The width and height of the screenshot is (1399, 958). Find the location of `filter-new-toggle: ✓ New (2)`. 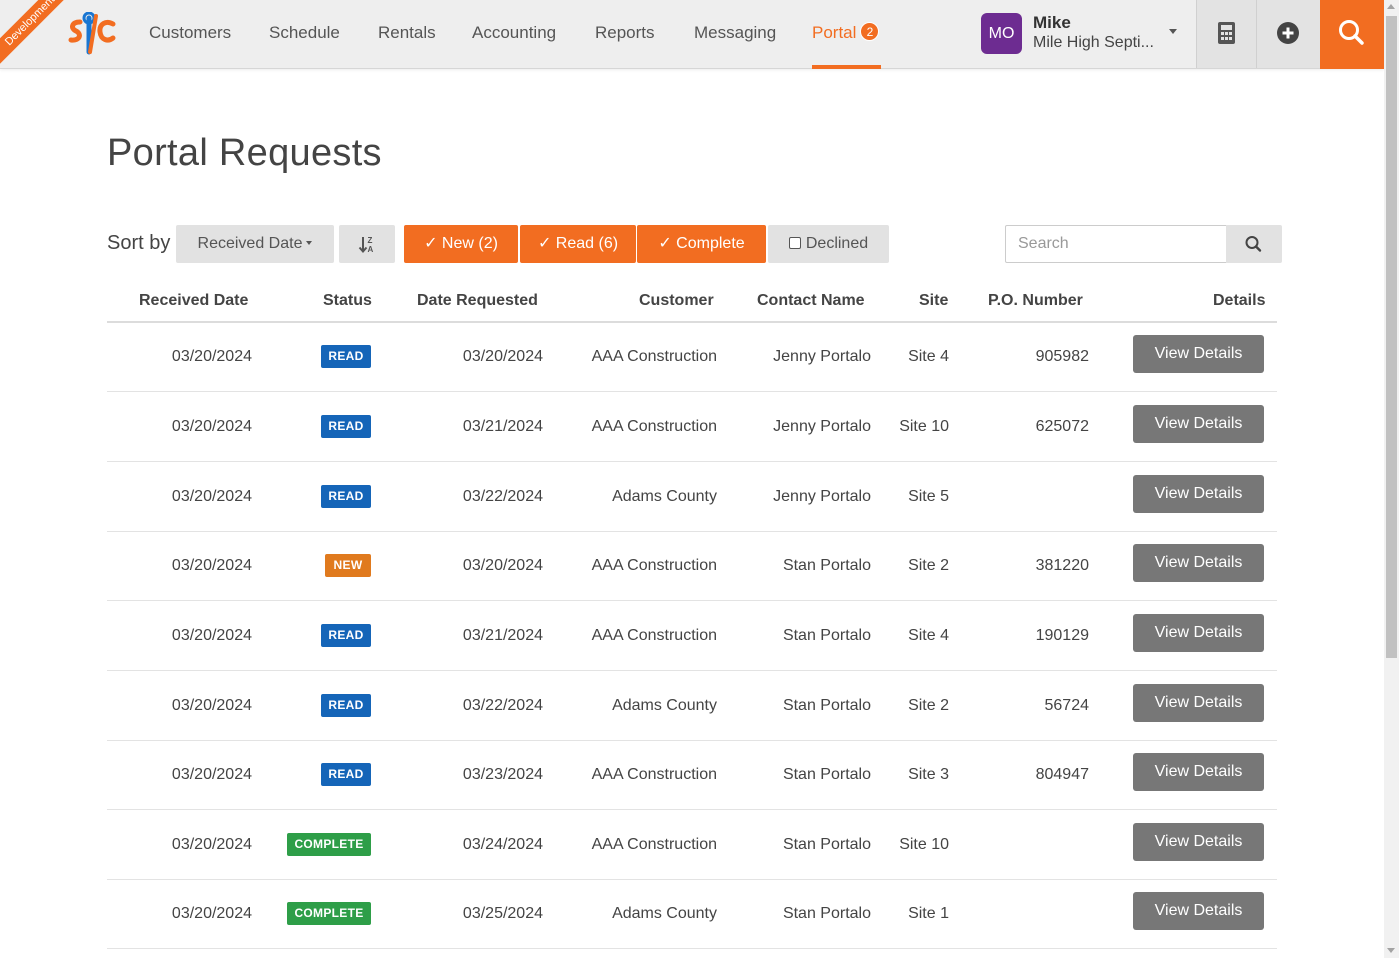

filter-new-toggle: ✓ New (2) is located at coordinates (461, 244).